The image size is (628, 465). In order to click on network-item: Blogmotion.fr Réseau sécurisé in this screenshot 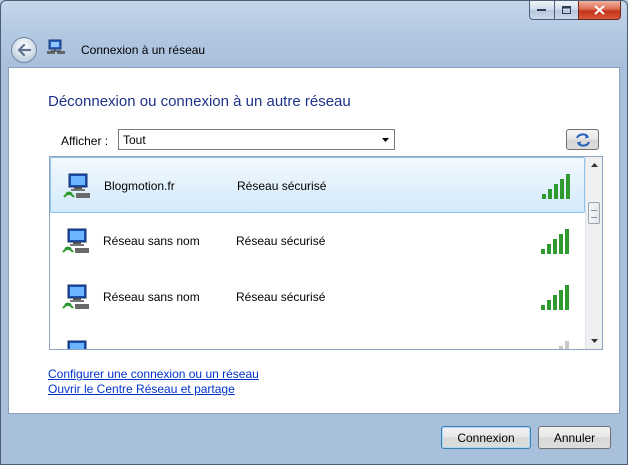, I will do `click(317, 185)`.